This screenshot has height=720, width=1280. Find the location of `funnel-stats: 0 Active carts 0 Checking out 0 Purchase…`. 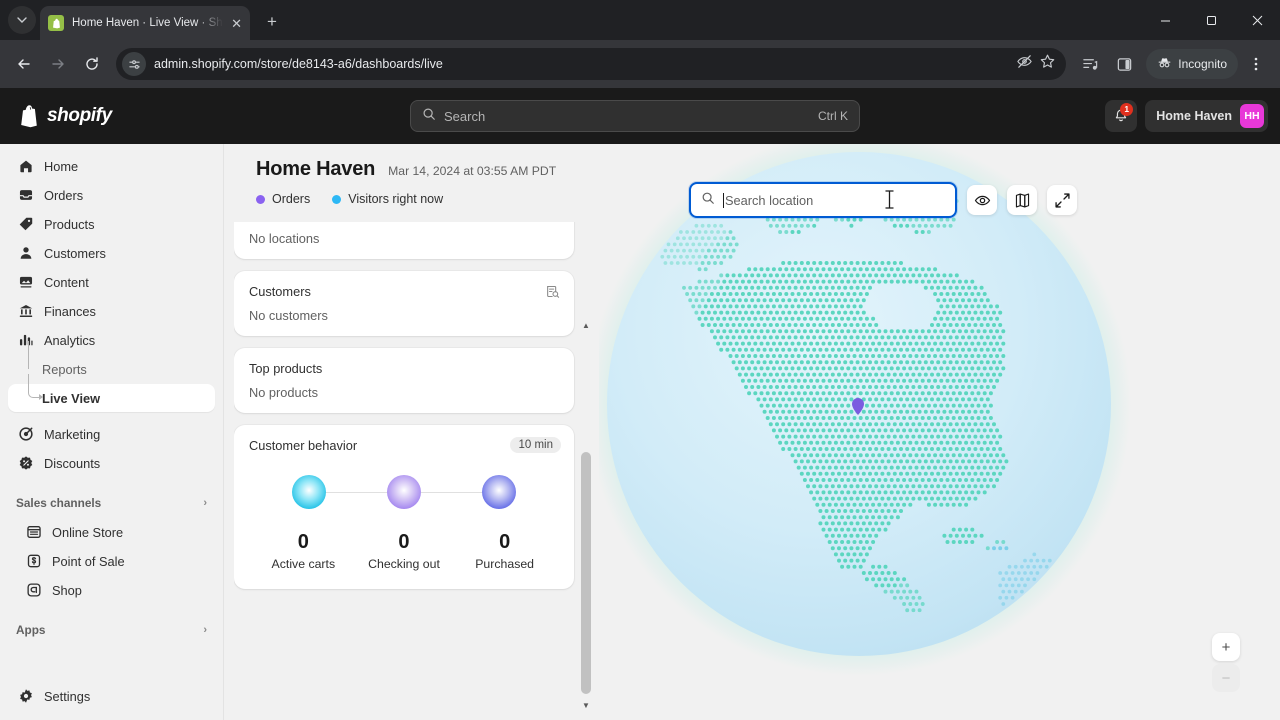

funnel-stats: 0 Active carts 0 Checking out 0 Purchase… is located at coordinates (404, 551).